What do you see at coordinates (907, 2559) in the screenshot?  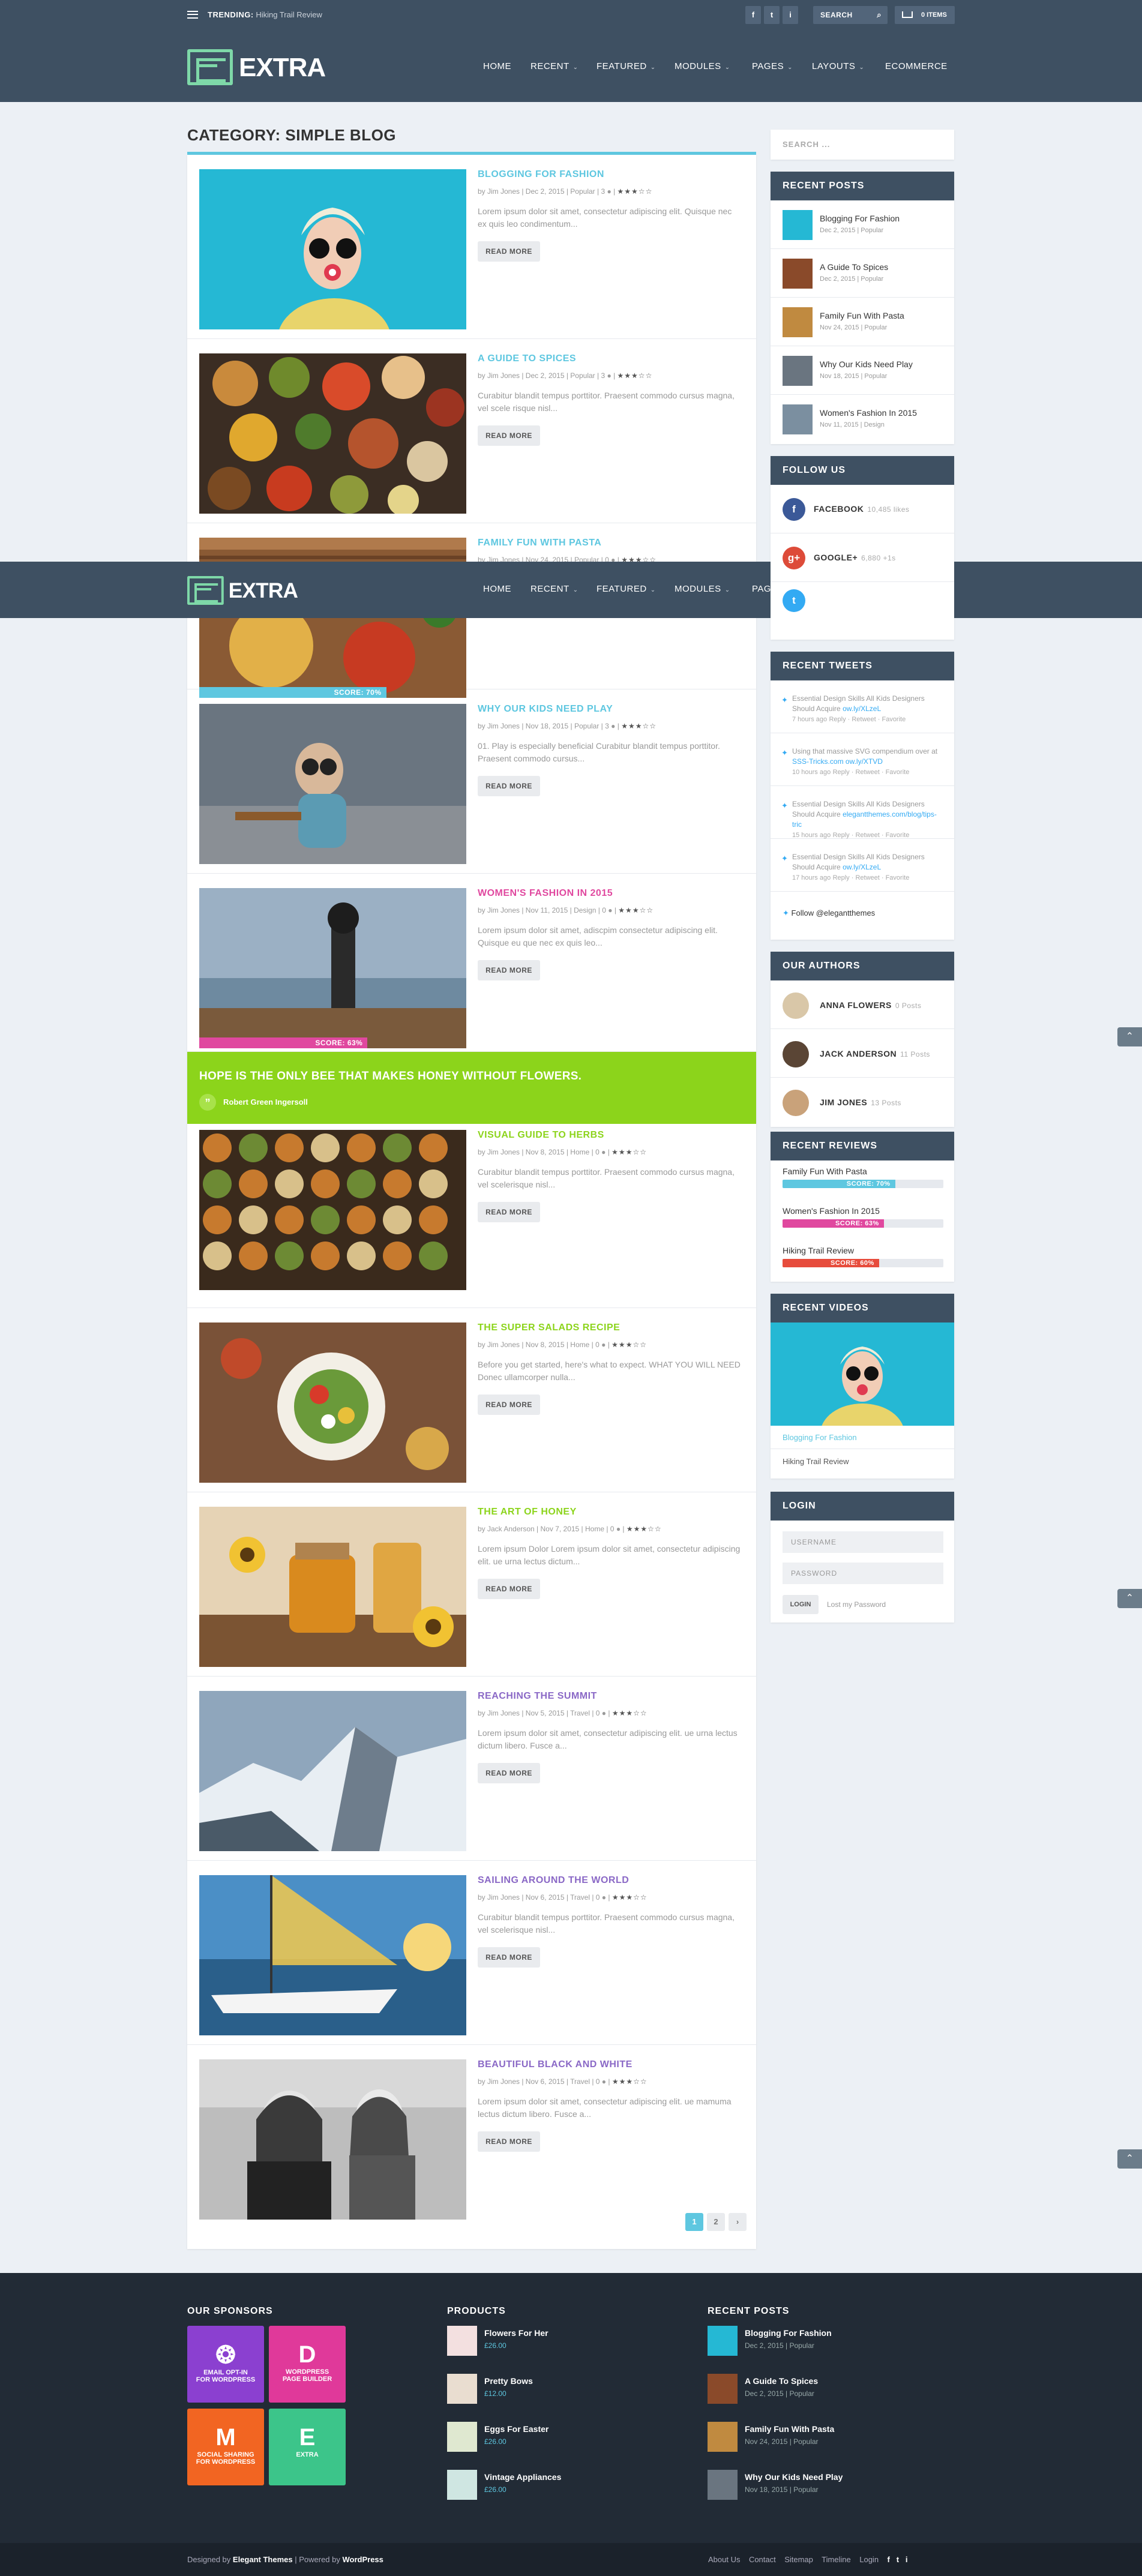 I see `instagram-icon: i` at bounding box center [907, 2559].